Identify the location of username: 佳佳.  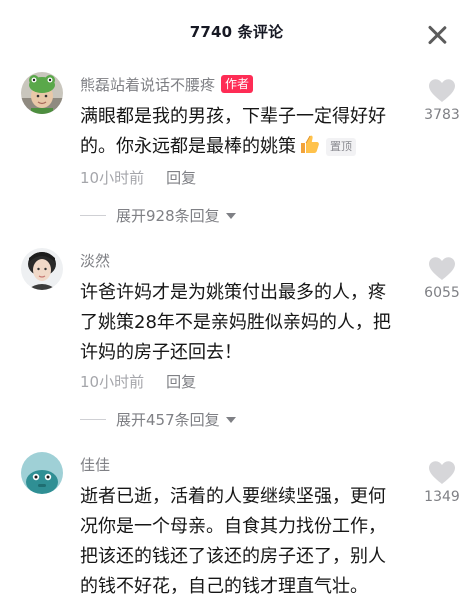
(95, 464).